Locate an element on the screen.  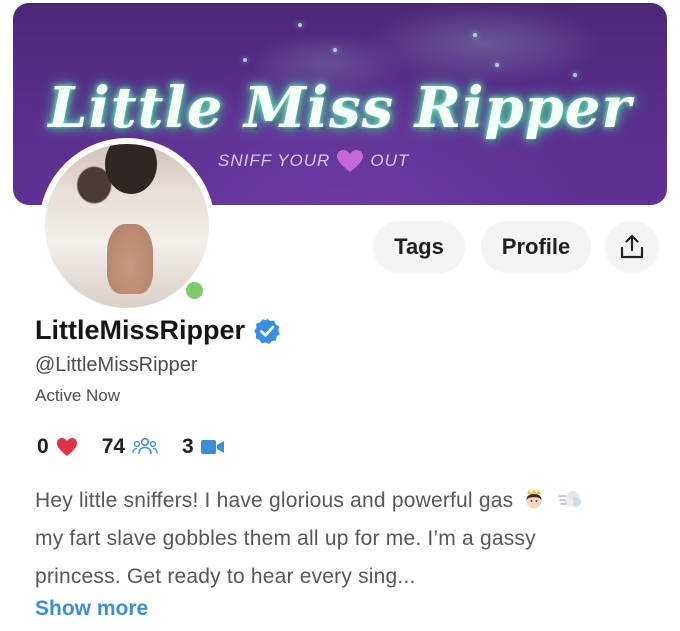
avatar-hair is located at coordinates (131, 169).